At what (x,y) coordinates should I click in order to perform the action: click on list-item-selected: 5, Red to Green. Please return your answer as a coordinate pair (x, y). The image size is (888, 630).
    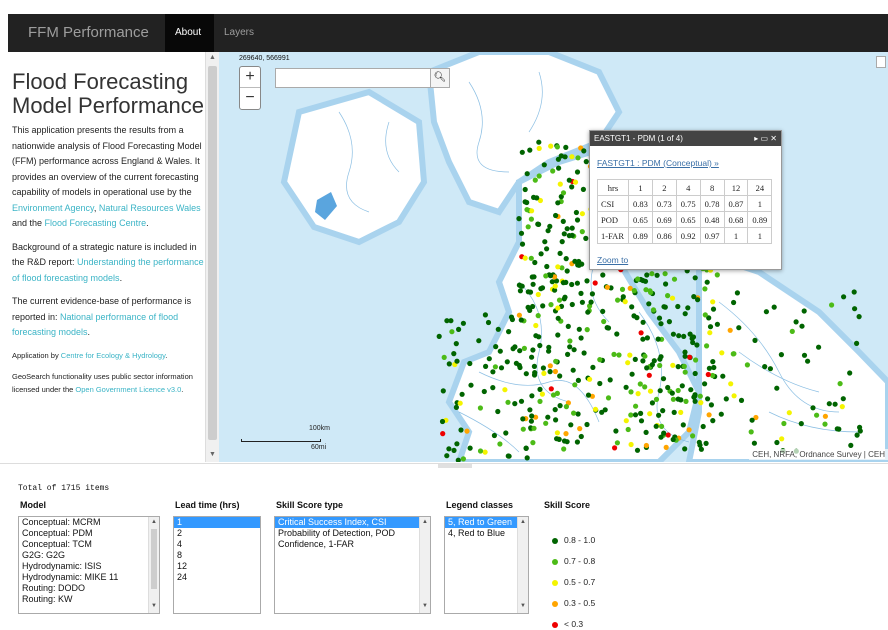
    Looking at the image, I should click on (481, 522).